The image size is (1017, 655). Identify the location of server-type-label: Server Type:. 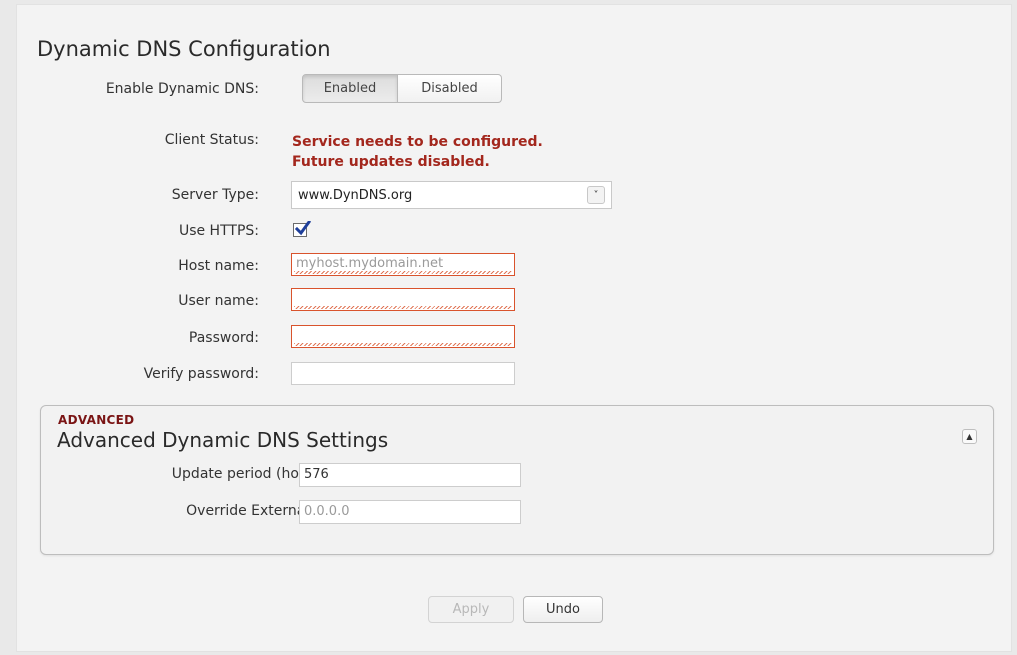
(215, 195).